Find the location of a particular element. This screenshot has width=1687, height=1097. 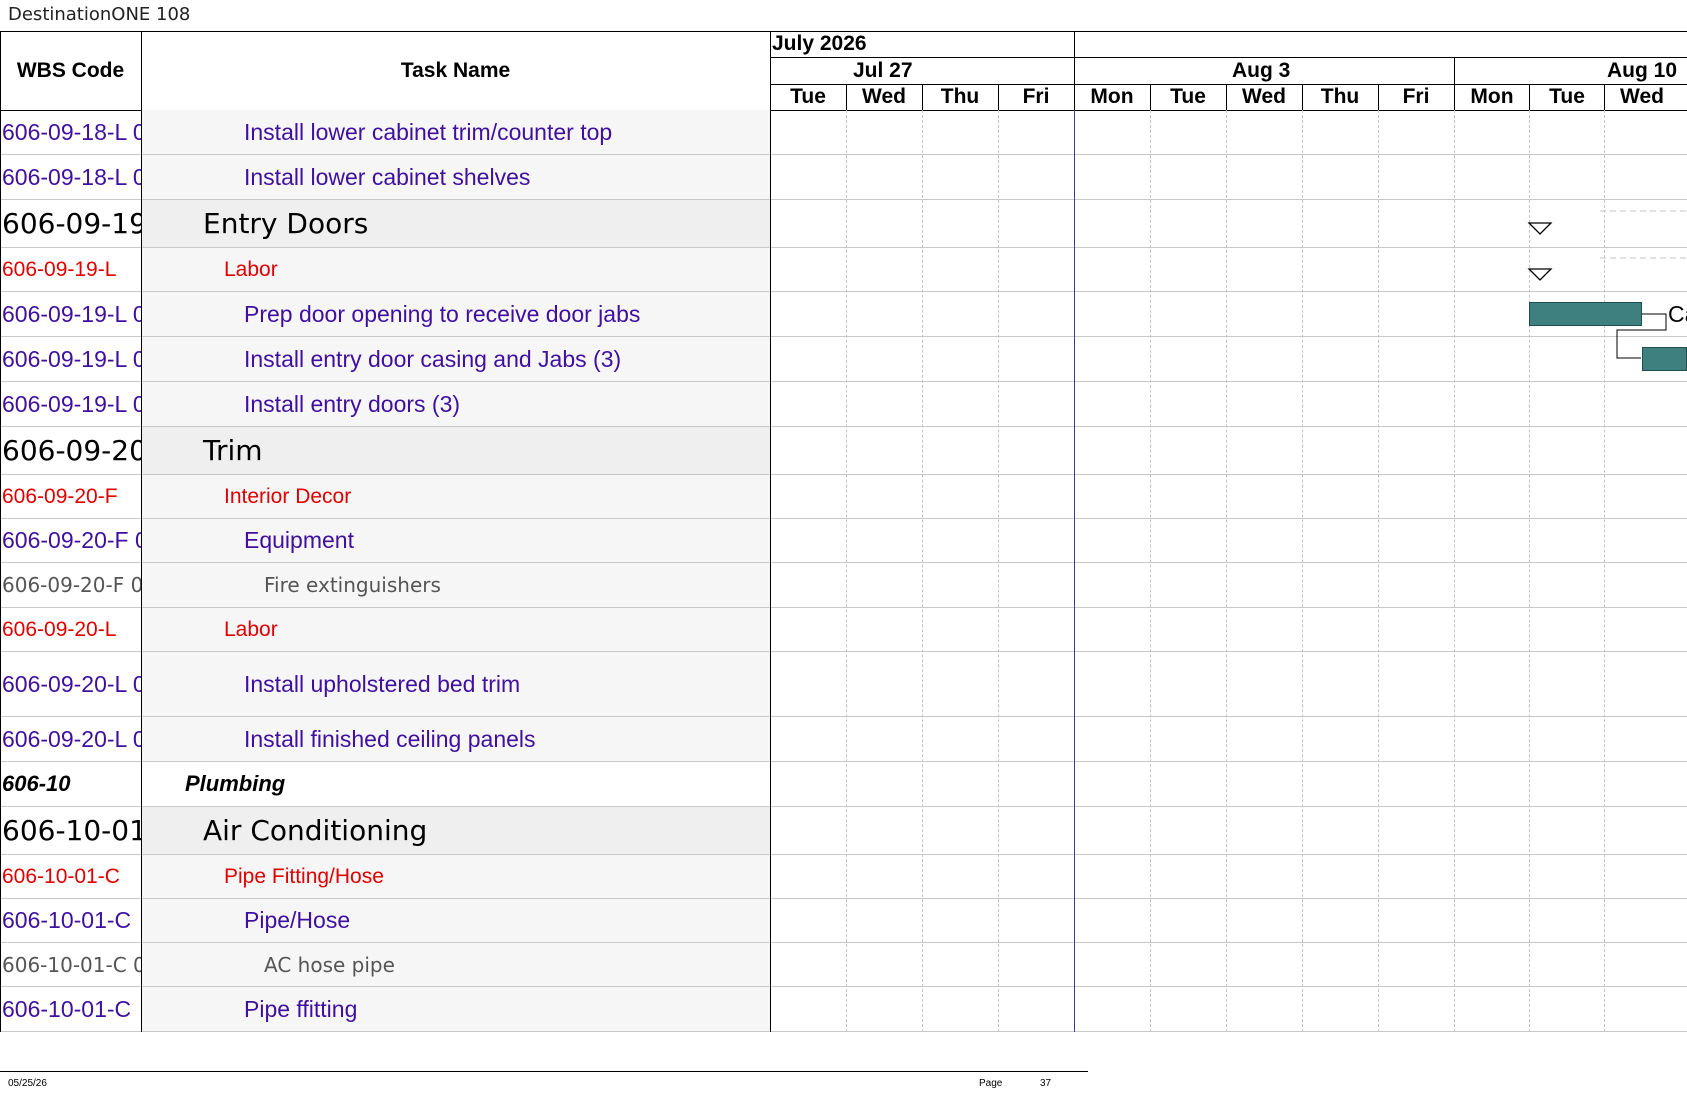

gantt-overlay is located at coordinates (1607, 284).